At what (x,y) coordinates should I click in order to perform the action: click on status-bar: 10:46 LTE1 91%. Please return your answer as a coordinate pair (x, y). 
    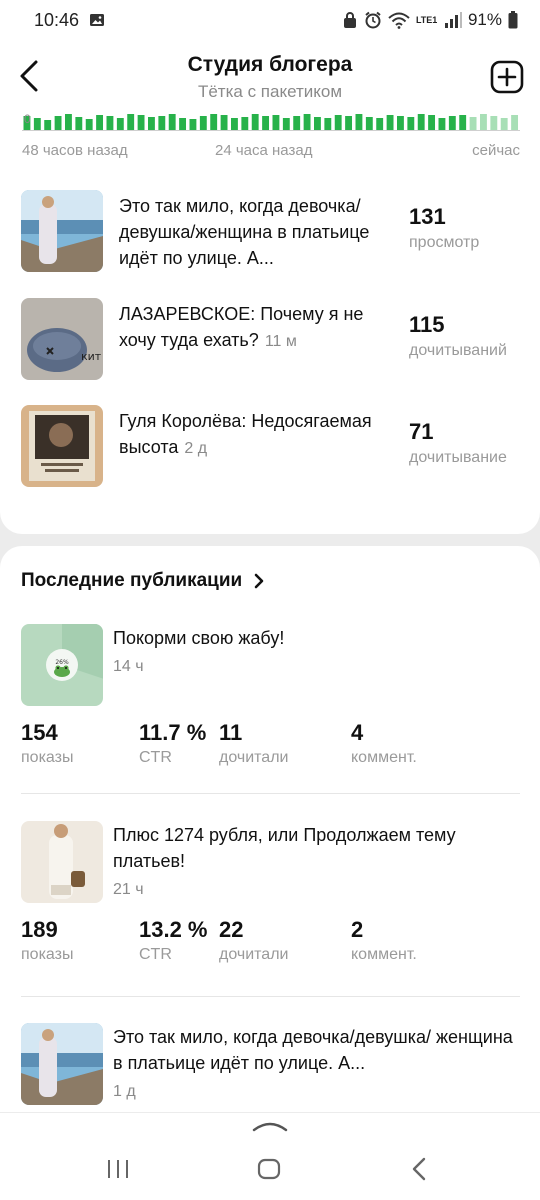
    Looking at the image, I should click on (270, 20).